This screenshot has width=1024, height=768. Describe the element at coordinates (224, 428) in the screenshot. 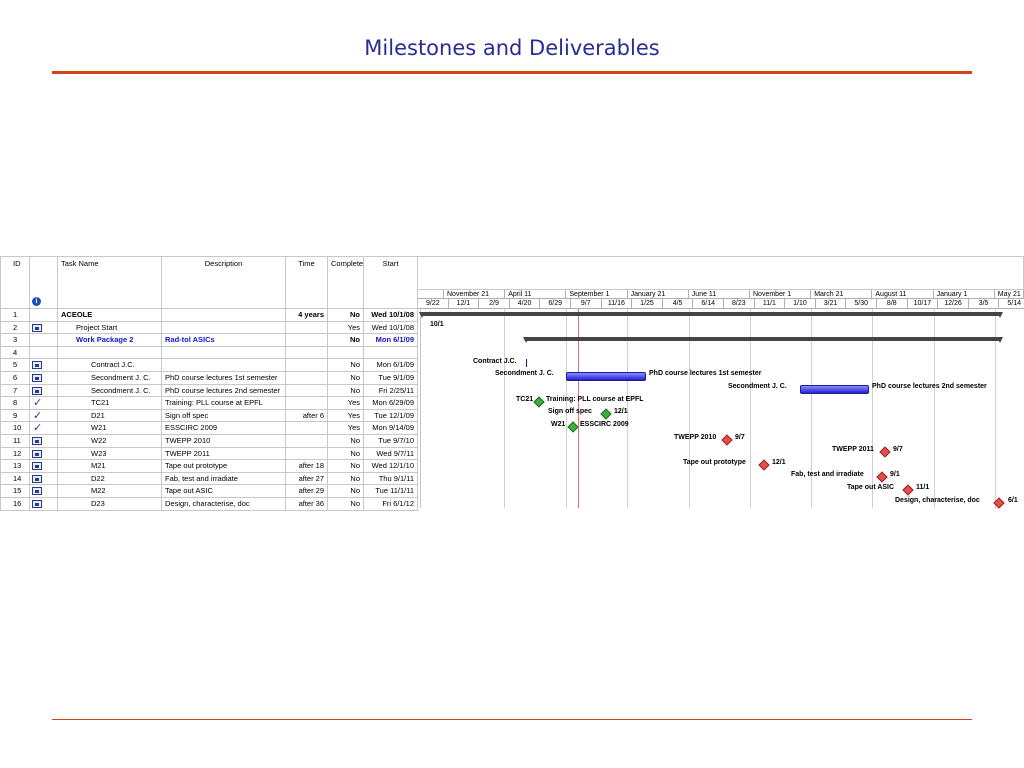

I see `cell-description: ESSCIRC 2009` at that location.